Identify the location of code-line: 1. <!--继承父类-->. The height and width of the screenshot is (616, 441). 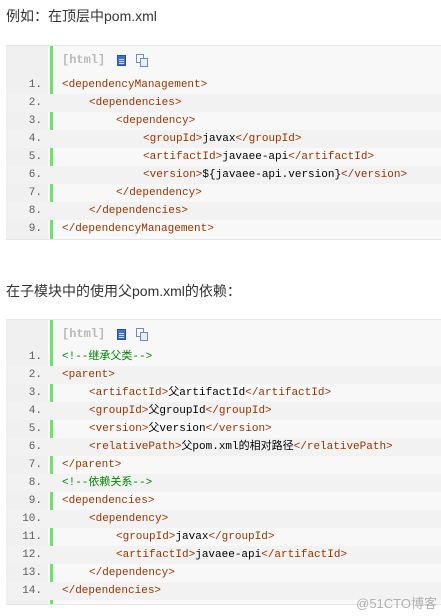
(223, 357).